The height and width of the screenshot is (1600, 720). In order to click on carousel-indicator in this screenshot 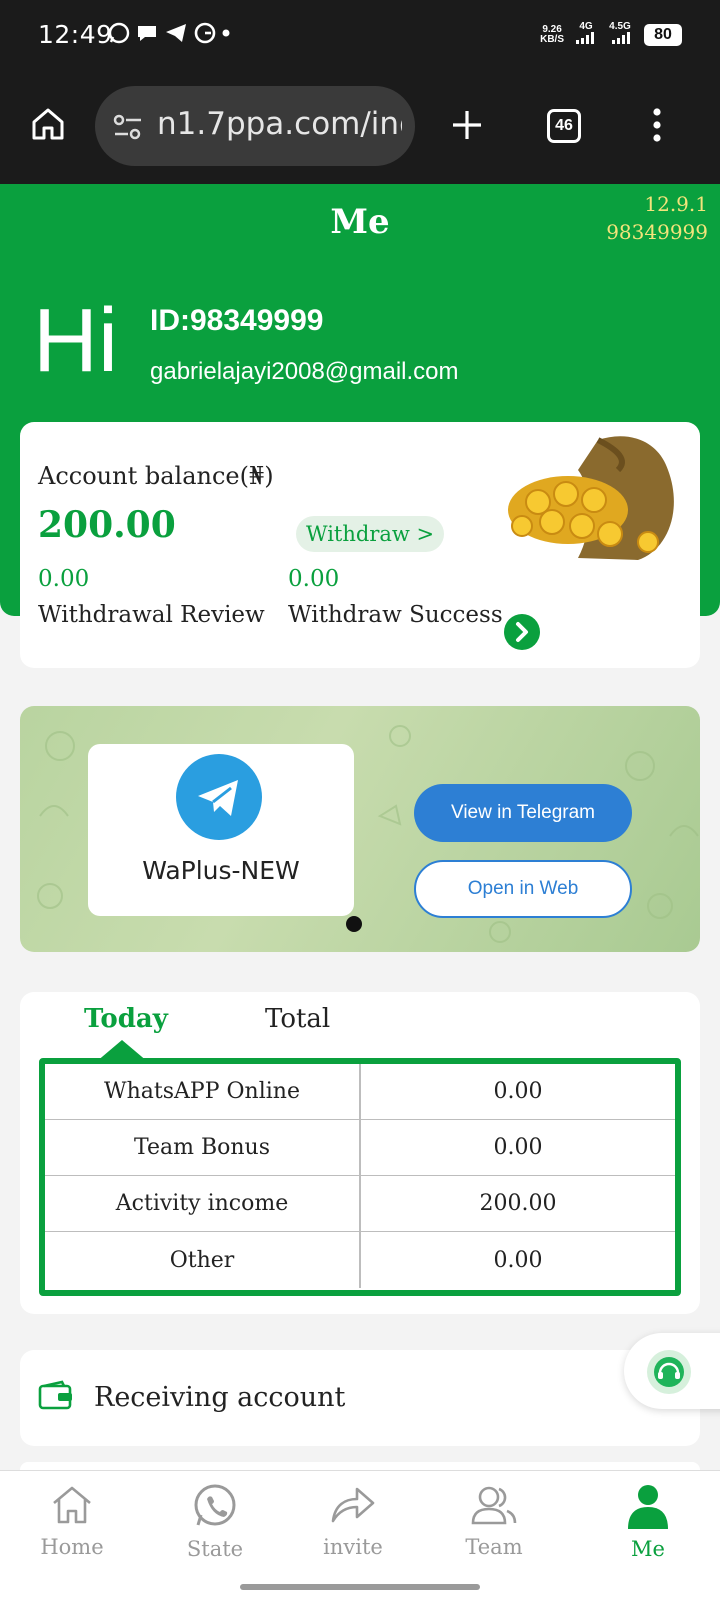, I will do `click(354, 924)`.